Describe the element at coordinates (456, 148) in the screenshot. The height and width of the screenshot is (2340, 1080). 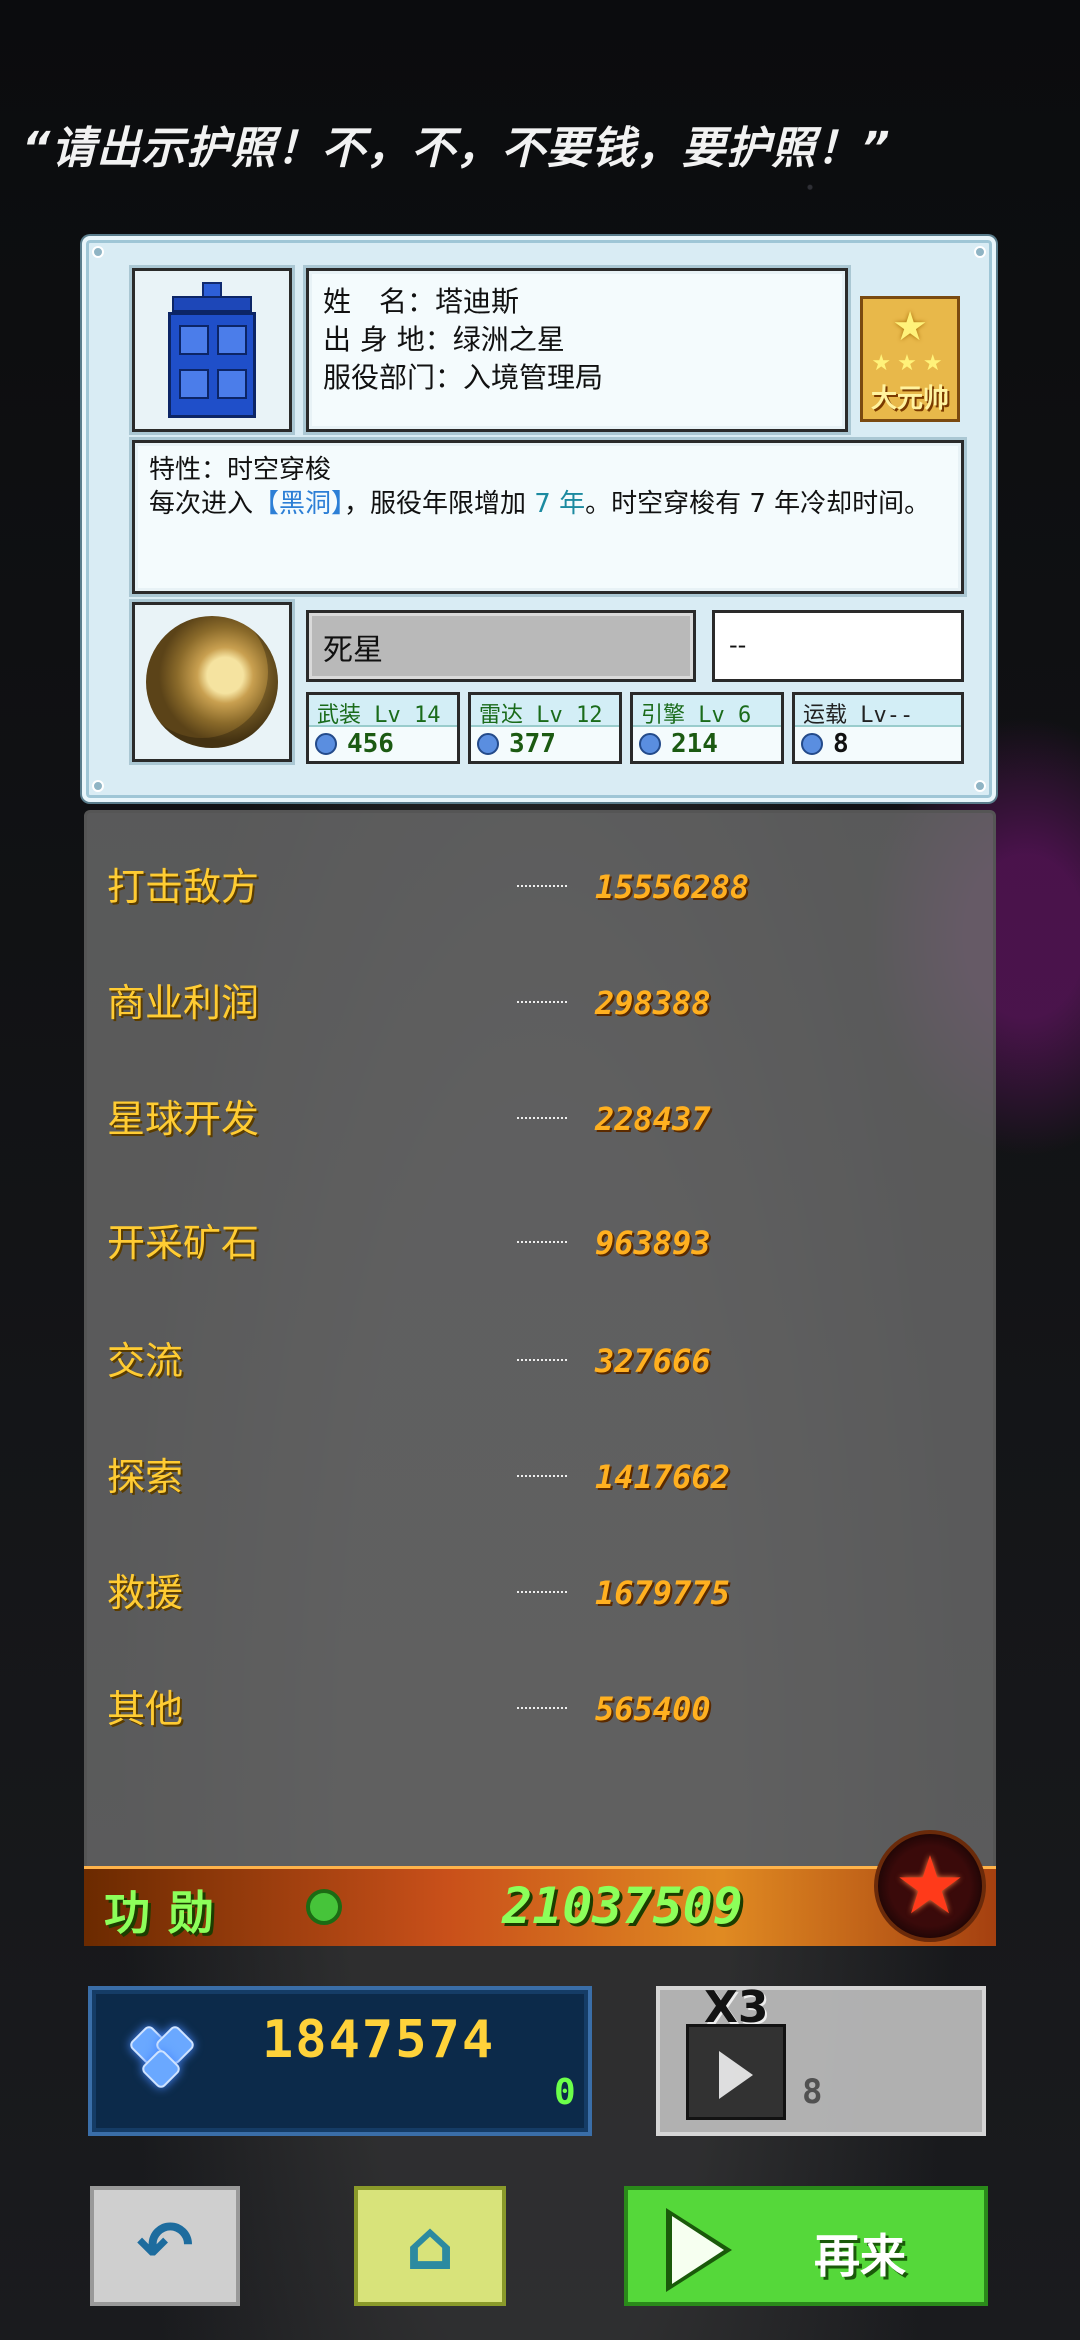
I see `character-quote: “请出示护照！不，不，不要钱，要护照！”` at that location.